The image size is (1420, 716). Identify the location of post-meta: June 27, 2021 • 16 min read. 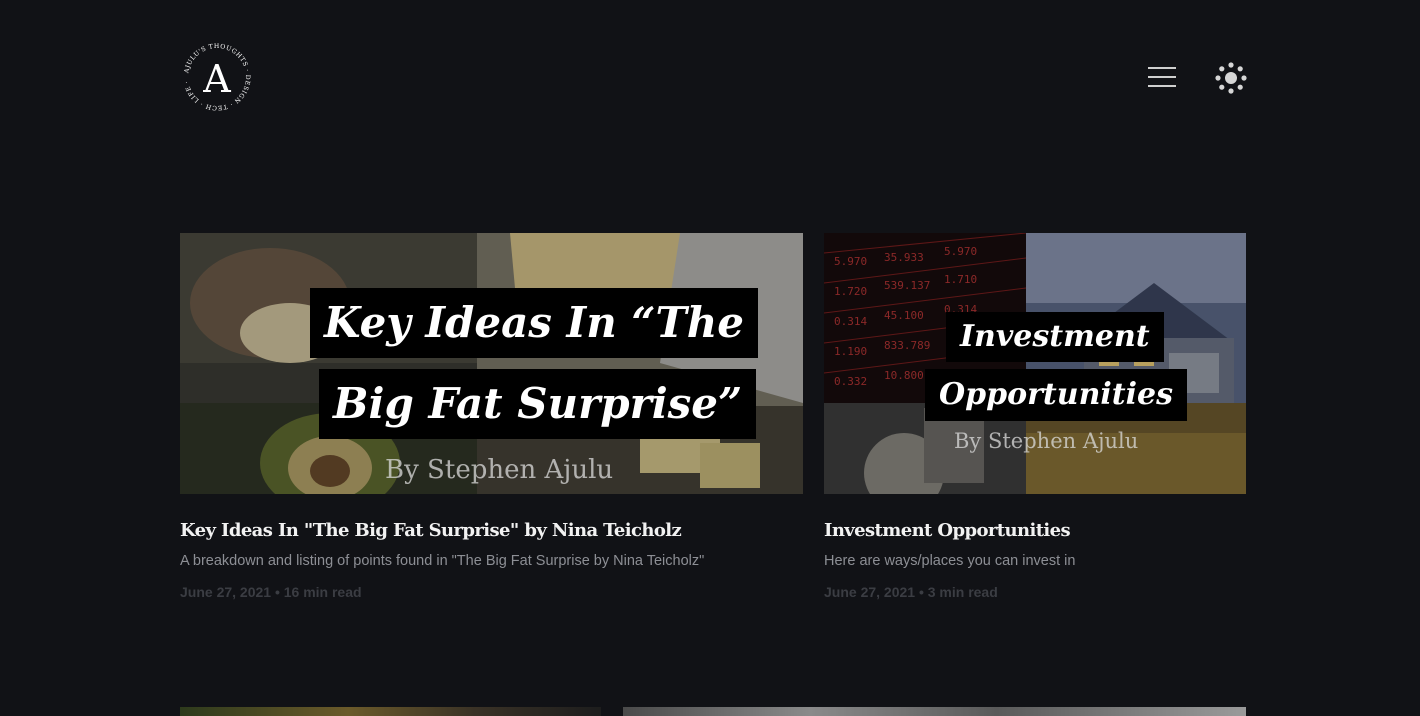
(271, 592).